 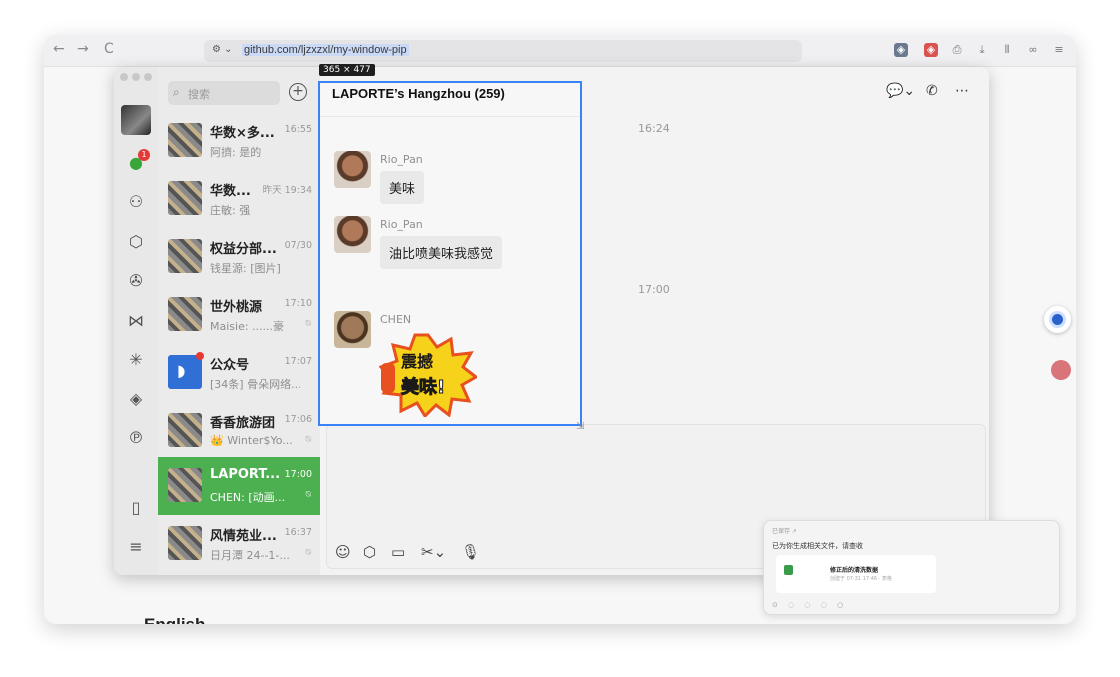 I want to click on microphone-icon: 🎙, so click(x=470, y=552).